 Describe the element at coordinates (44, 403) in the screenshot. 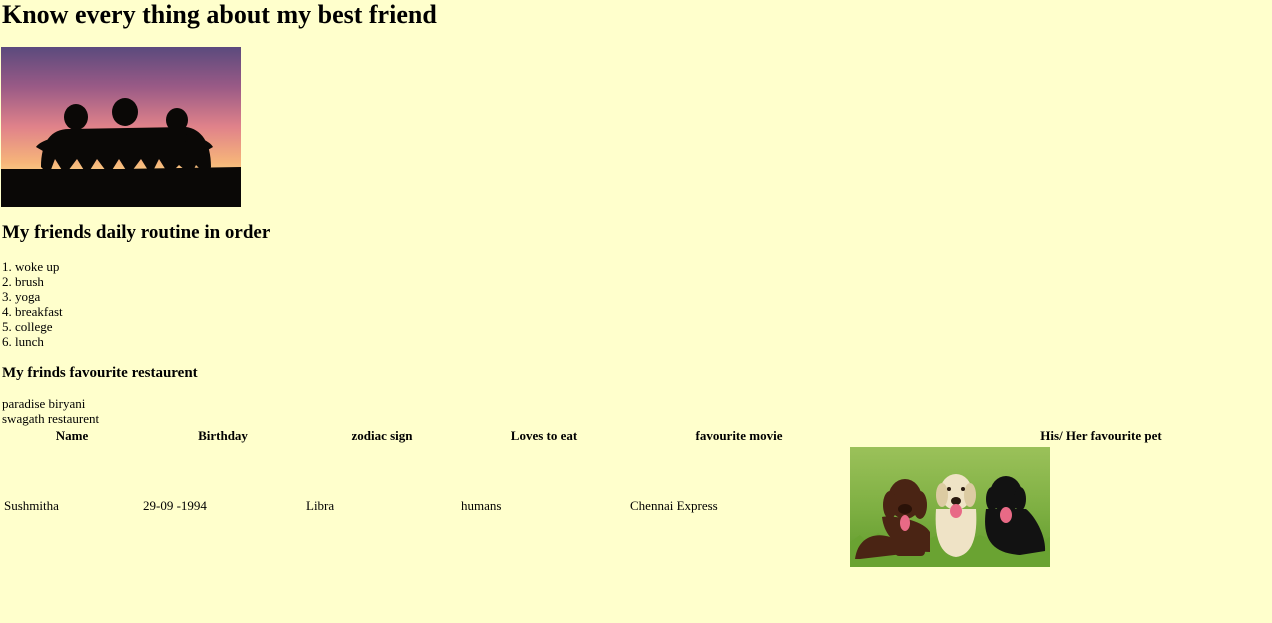

I see `list-item: paradise biryani` at that location.